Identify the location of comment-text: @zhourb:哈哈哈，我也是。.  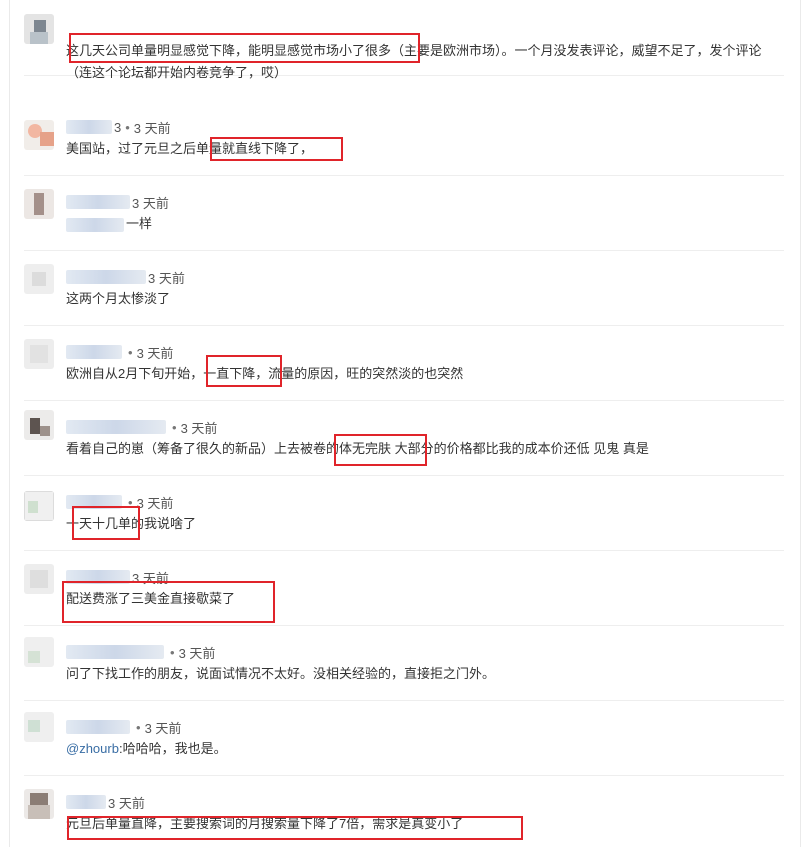
(146, 748).